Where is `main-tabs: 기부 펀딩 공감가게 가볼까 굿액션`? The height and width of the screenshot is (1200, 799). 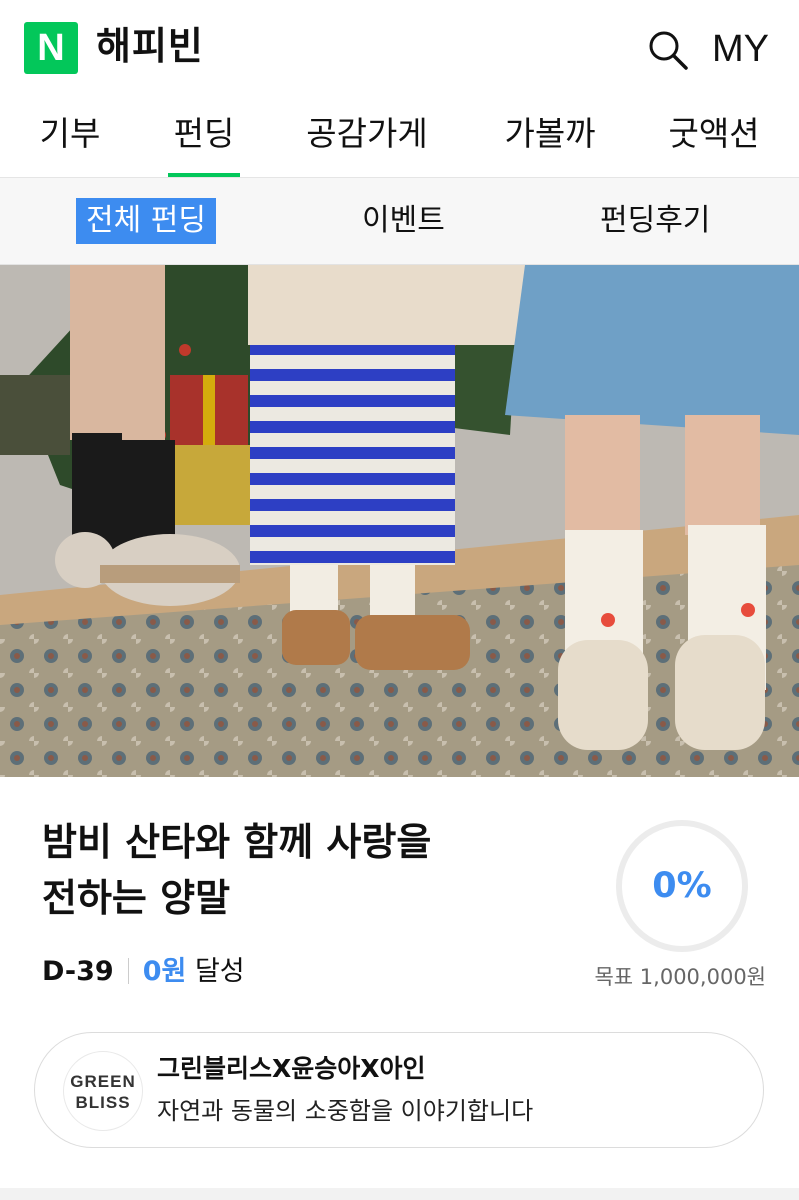 main-tabs: 기부 펀딩 공감가게 가볼까 굿액션 is located at coordinates (399, 136).